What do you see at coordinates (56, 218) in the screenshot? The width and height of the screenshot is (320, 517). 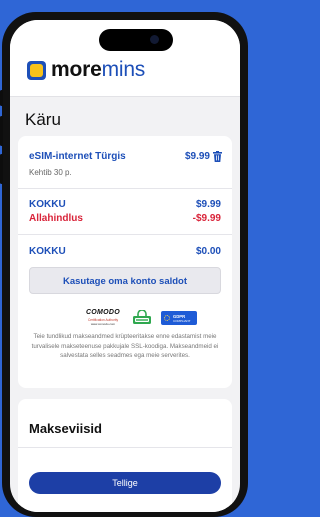 I see `discount-label: Allahindlus` at bounding box center [56, 218].